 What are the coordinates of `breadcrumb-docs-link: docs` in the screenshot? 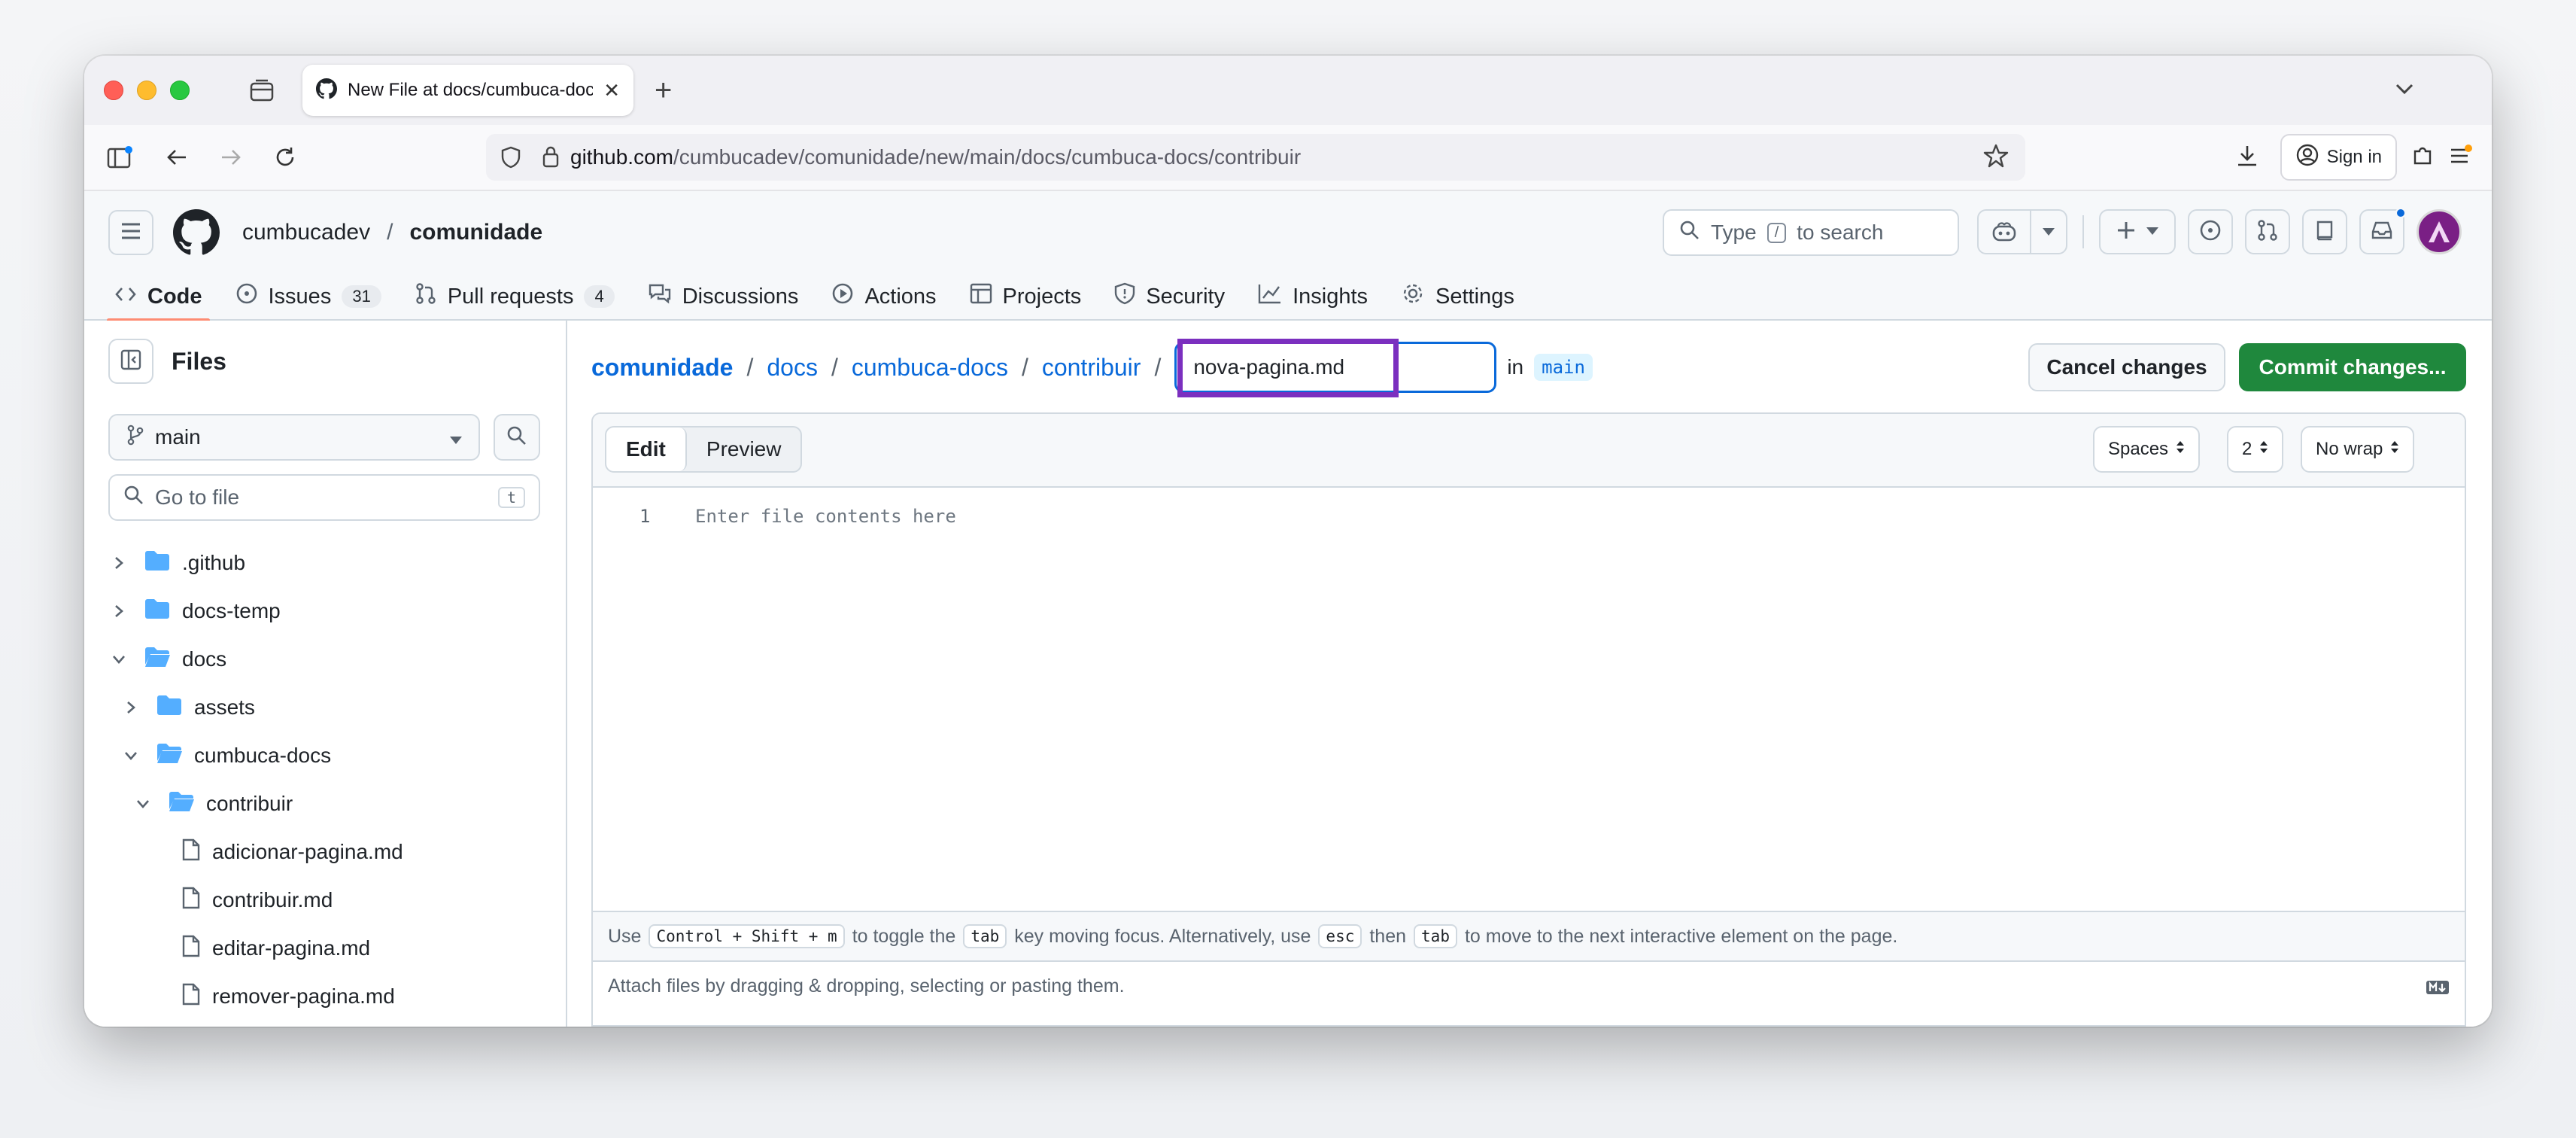 It's located at (792, 368).